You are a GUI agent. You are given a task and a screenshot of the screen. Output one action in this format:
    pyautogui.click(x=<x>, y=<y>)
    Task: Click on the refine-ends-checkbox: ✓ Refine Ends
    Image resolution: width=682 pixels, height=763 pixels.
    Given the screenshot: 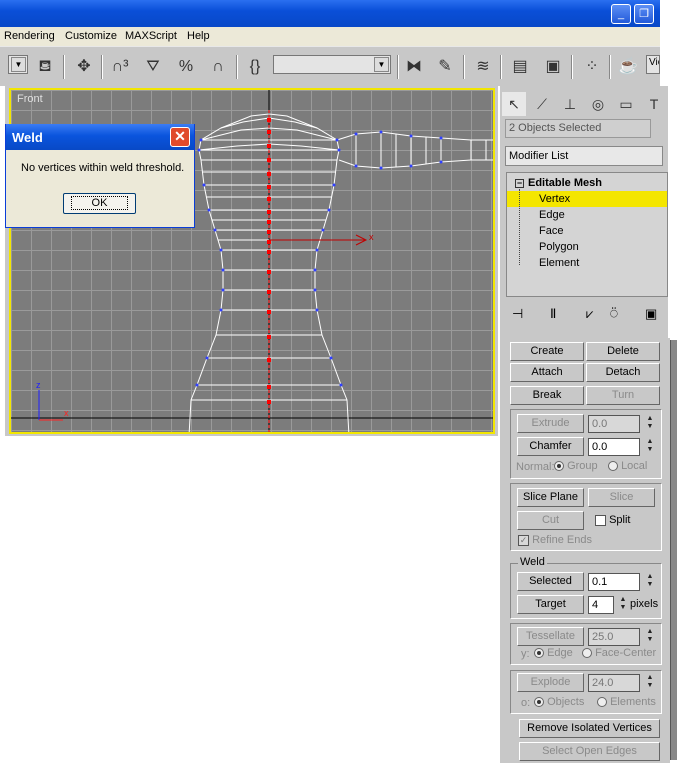 What is the action you would take?
    pyautogui.click(x=555, y=540)
    